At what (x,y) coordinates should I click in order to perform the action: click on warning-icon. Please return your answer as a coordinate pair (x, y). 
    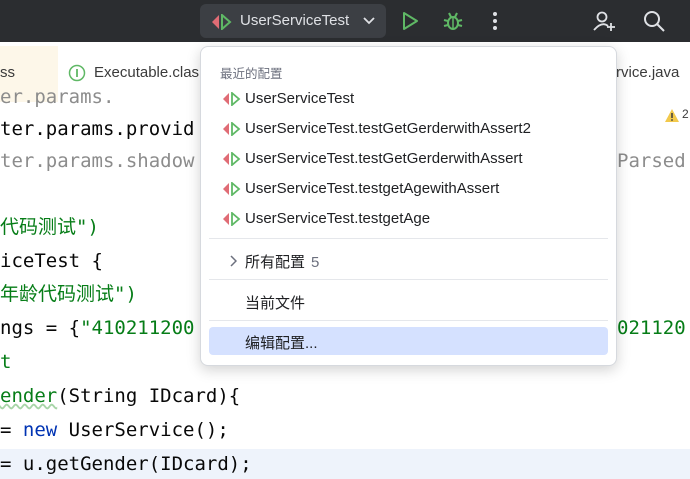
    Looking at the image, I should click on (672, 116).